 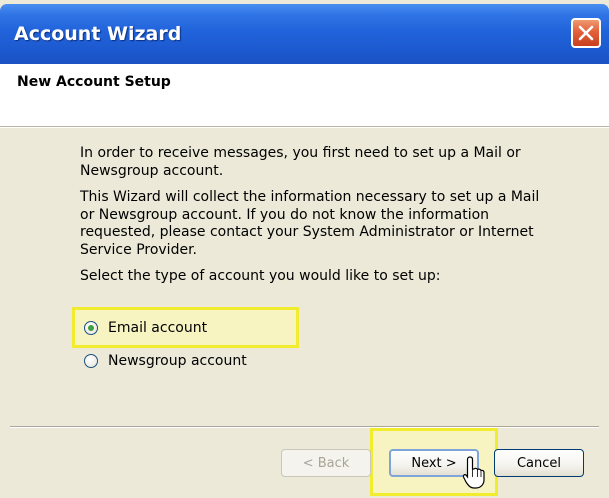 What do you see at coordinates (157, 328) in the screenshot?
I see `email-account-label: Email account` at bounding box center [157, 328].